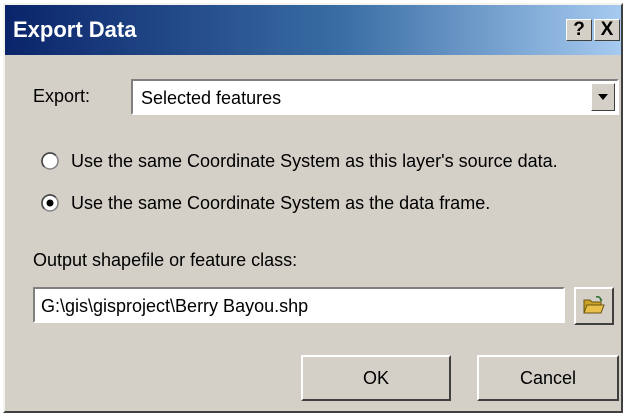 The image size is (626, 416). I want to click on open-folder-icon, so click(594, 305).